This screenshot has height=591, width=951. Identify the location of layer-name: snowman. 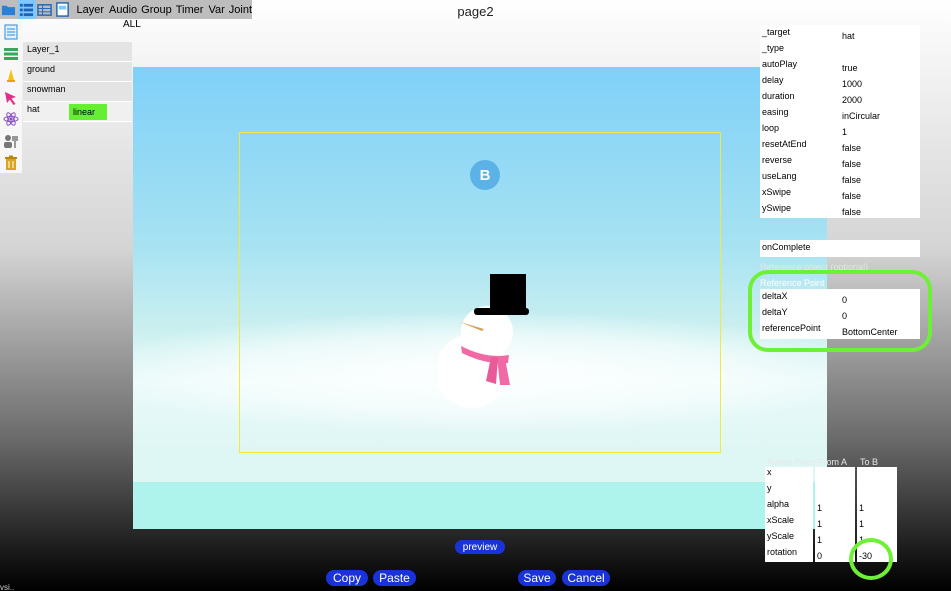
(46, 89).